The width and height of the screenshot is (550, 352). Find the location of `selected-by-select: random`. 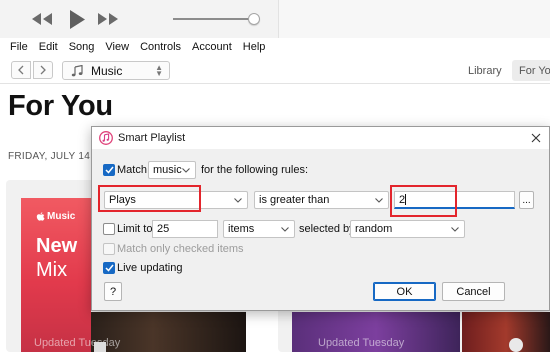

selected-by-select: random is located at coordinates (407, 229).